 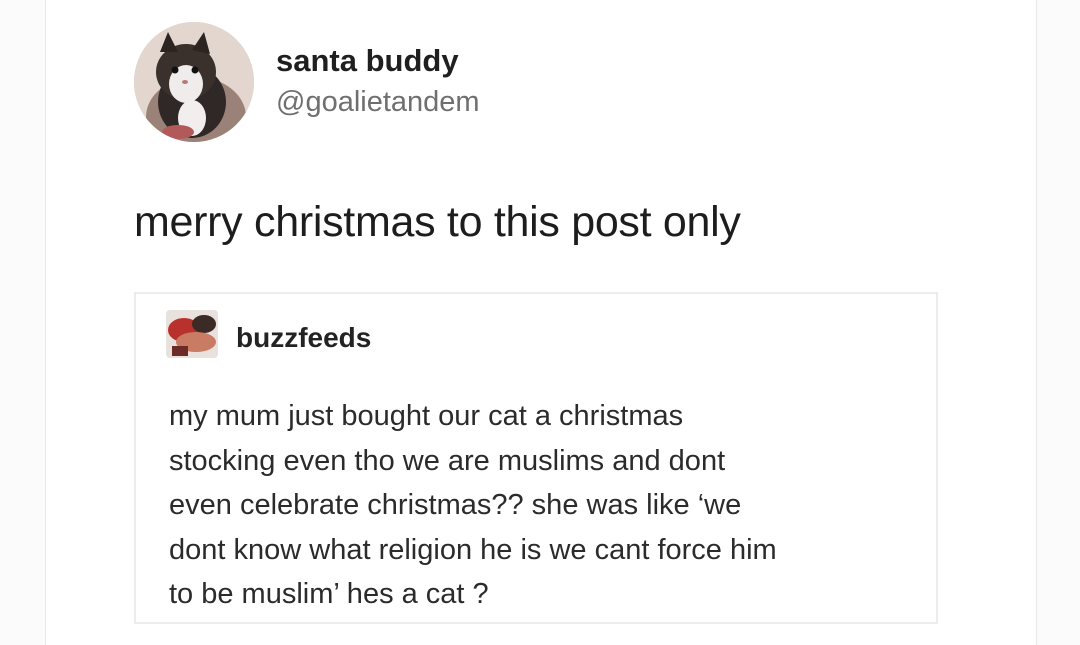 I want to click on user-name: santa buddy, so click(x=367, y=61).